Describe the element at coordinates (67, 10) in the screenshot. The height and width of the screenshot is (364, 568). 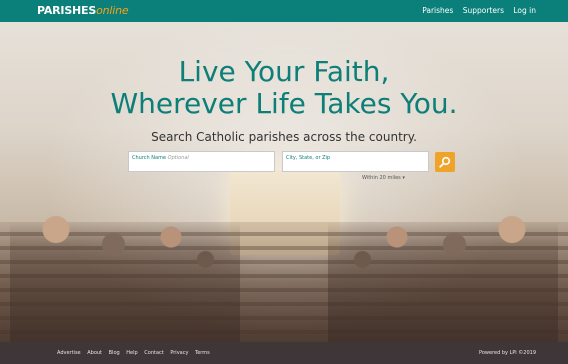
I see `logo-main: PARISHES` at that location.